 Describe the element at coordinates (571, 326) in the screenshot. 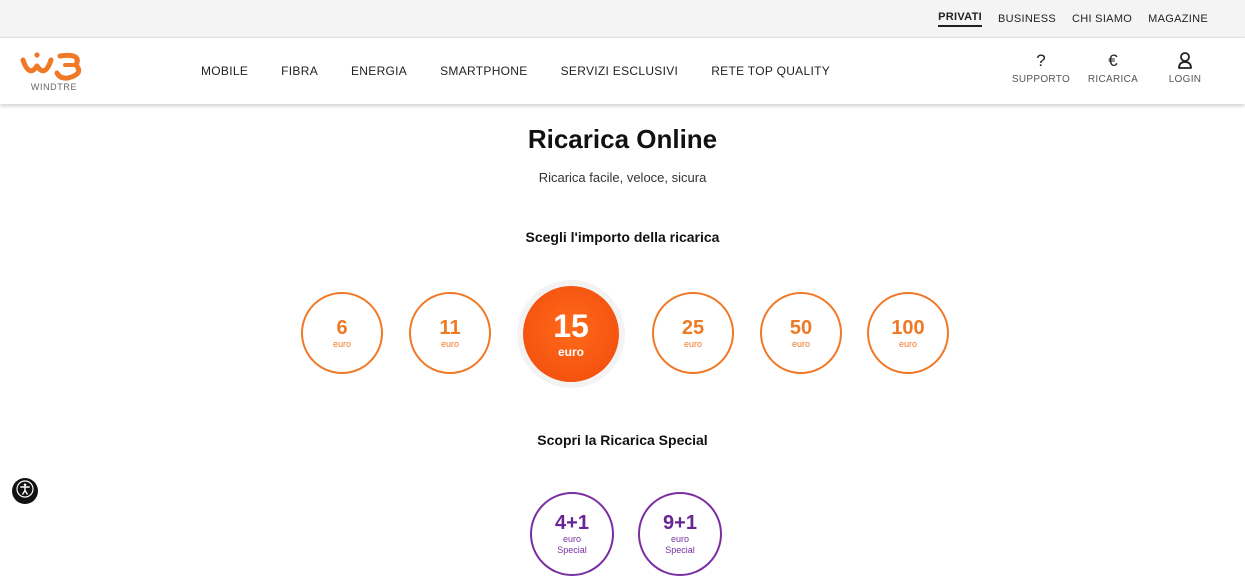

I see `amount-value: 15` at that location.